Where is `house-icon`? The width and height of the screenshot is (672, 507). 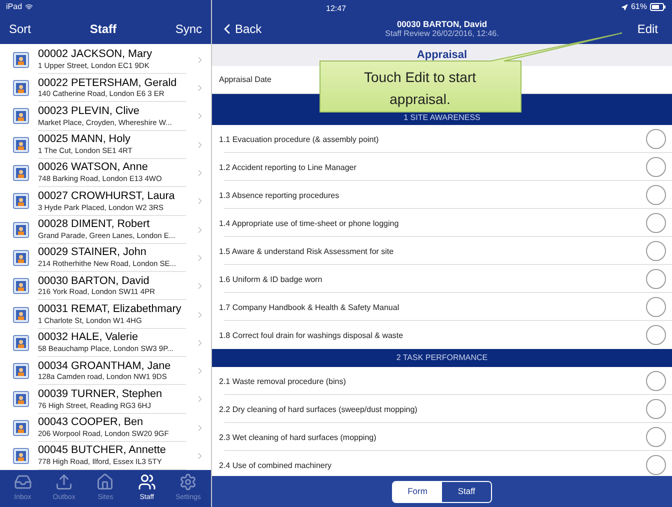 house-icon is located at coordinates (105, 482).